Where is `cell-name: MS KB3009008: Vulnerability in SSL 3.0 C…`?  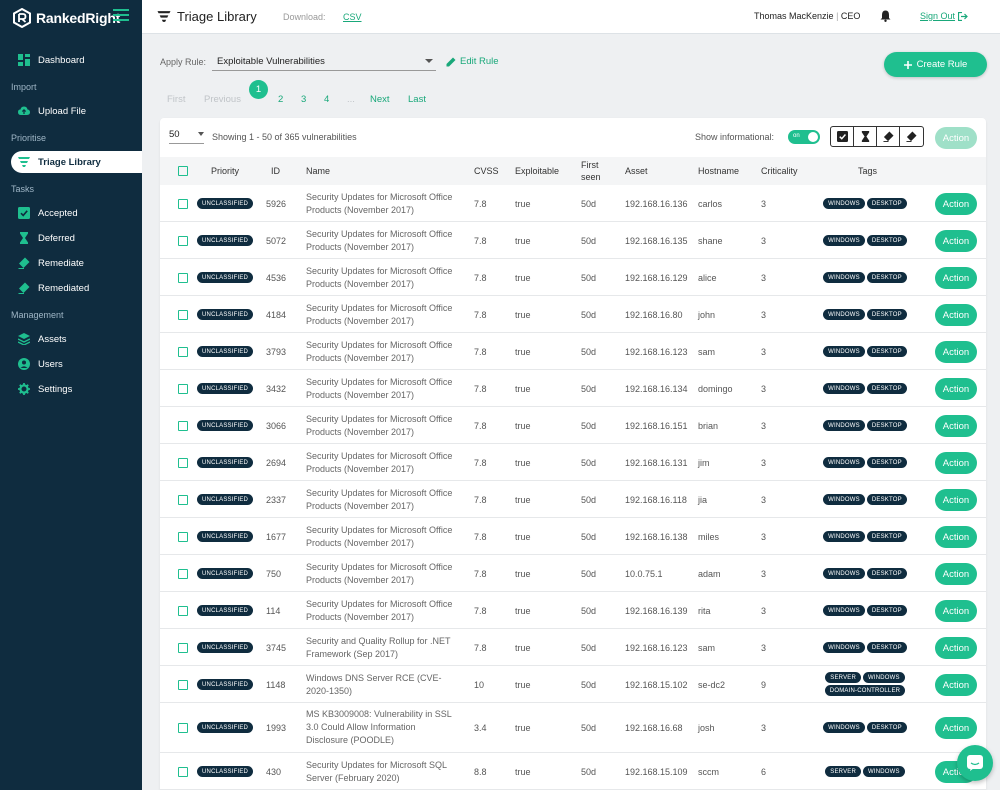 cell-name: MS KB3009008: Vulnerability in SSL 3.0 C… is located at coordinates (381, 727).